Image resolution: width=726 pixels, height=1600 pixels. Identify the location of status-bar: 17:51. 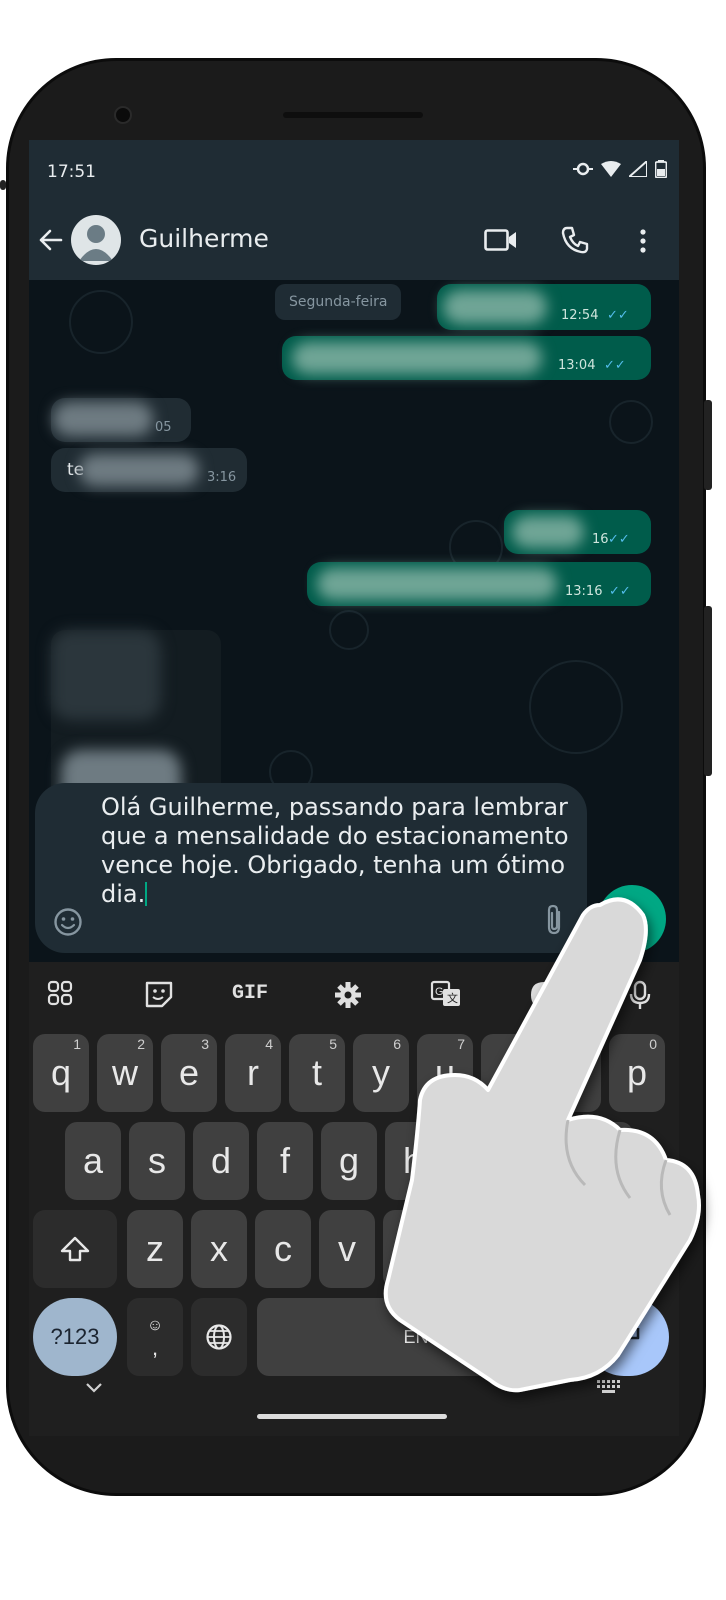
(354, 170).